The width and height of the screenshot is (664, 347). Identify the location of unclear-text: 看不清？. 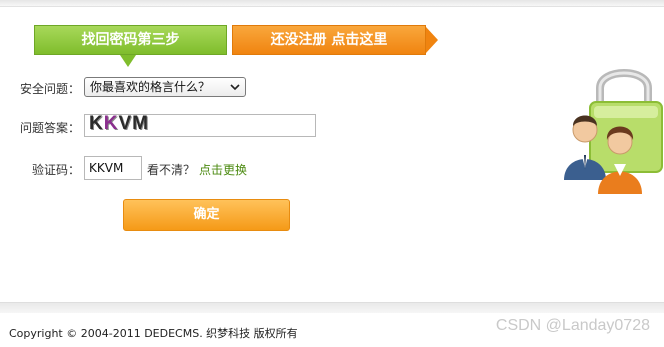
(171, 170).